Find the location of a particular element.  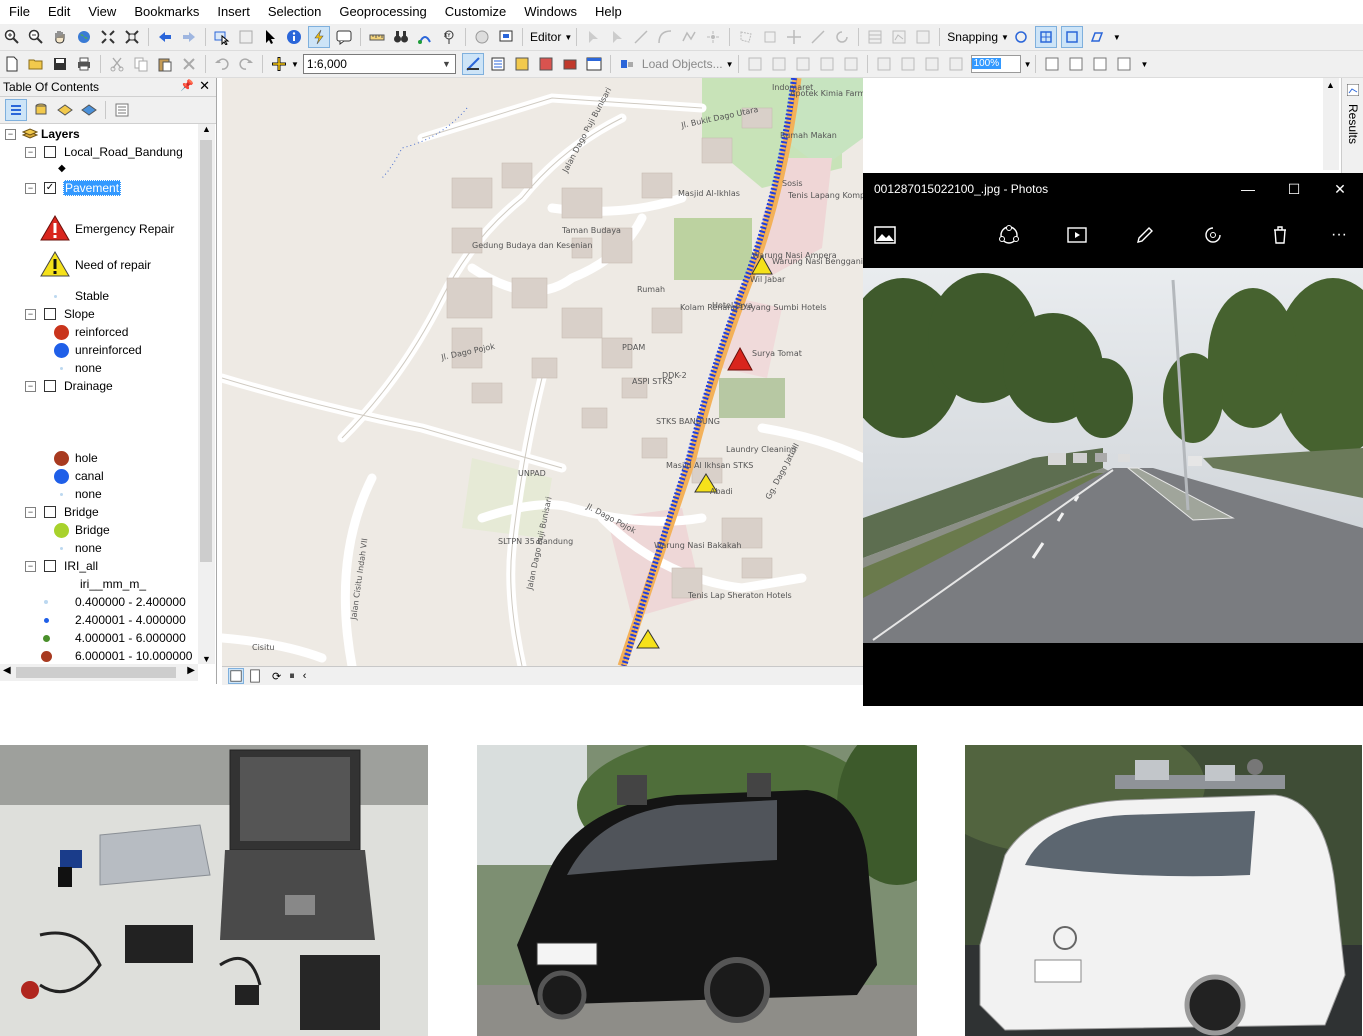

menu-customize: Customize is located at coordinates (475, 12).